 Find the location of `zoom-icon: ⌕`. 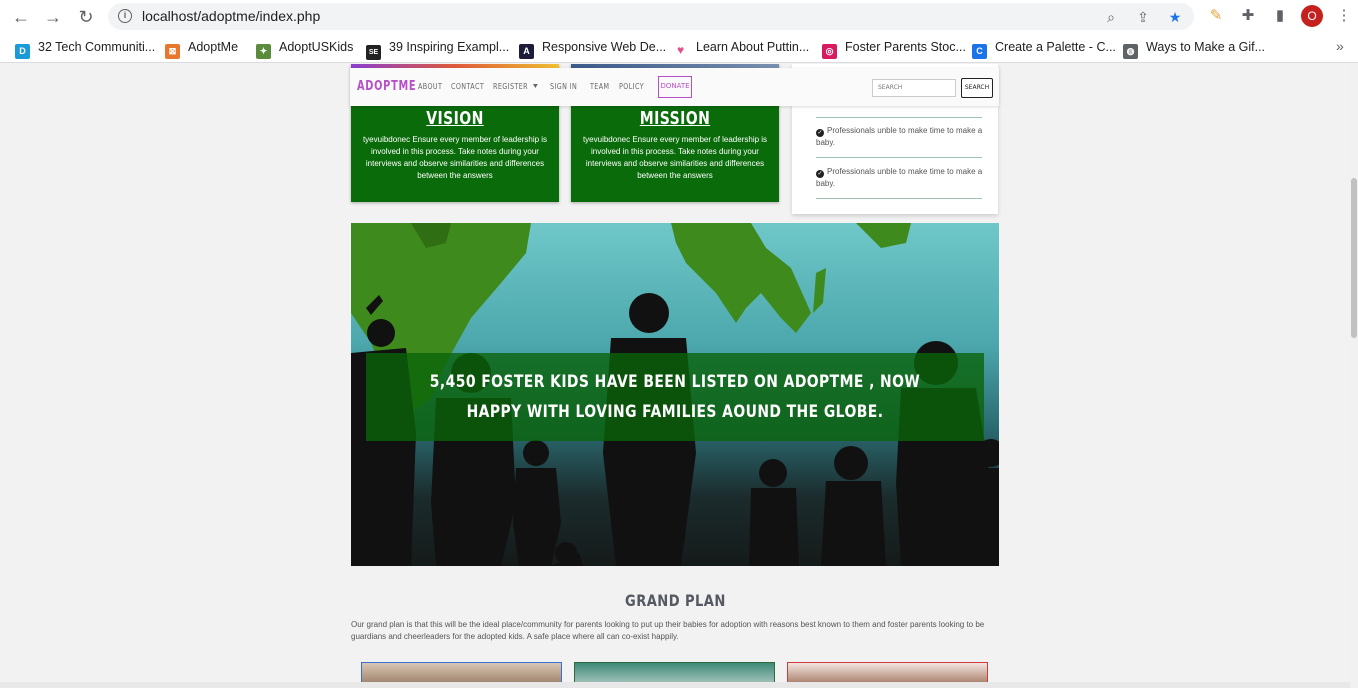

zoom-icon: ⌕ is located at coordinates (1111, 17).